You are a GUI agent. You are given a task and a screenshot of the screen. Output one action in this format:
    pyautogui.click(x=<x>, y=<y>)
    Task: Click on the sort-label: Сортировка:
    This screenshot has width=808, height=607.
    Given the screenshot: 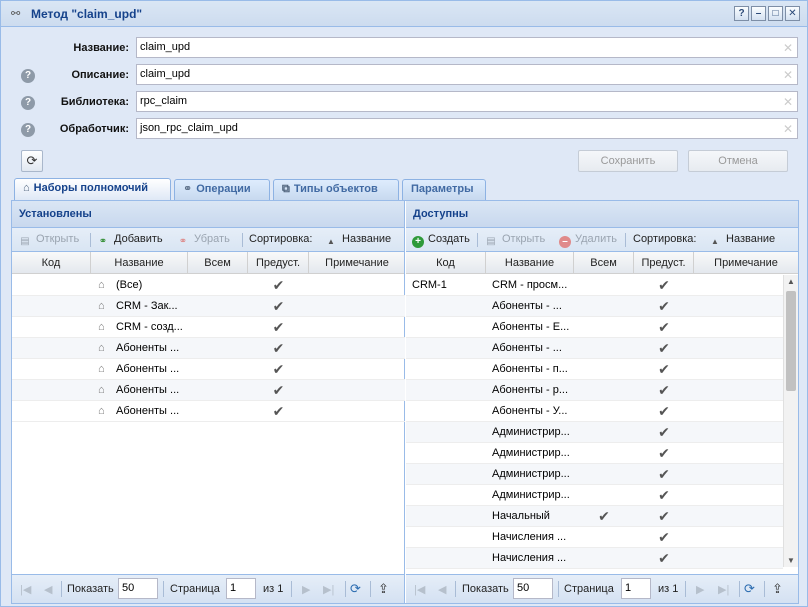 What is the action you would take?
    pyautogui.click(x=665, y=239)
    